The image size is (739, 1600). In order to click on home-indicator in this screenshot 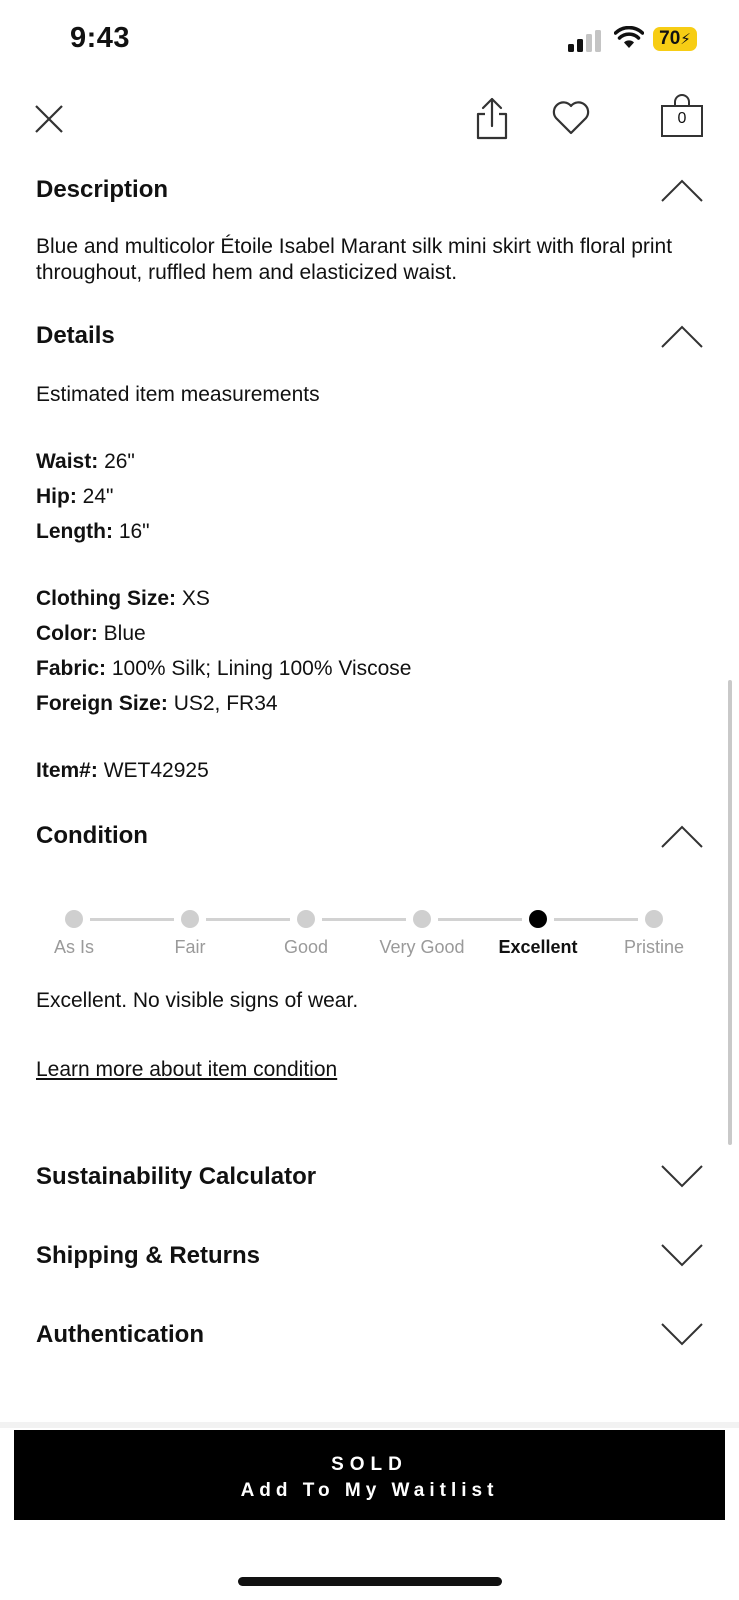, I will do `click(370, 1581)`.